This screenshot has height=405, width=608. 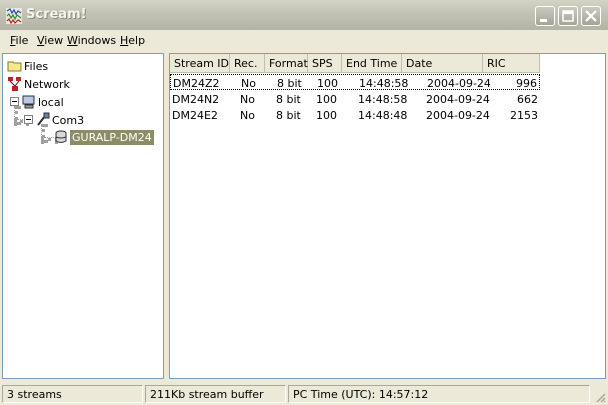 I want to click on close-button, so click(x=591, y=16).